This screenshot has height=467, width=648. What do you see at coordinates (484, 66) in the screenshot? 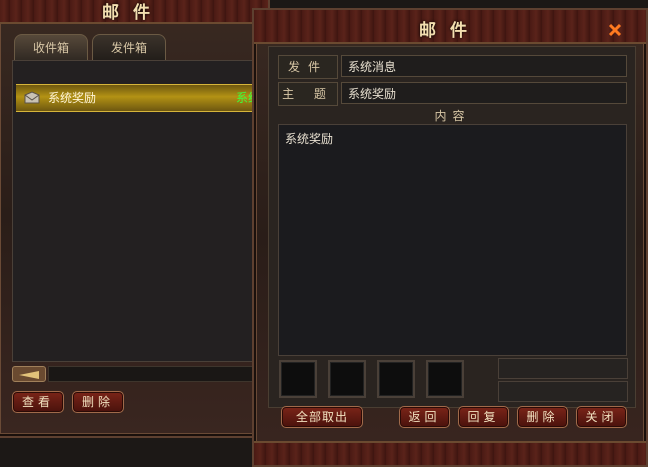
I see `sender-field: 系统消息` at bounding box center [484, 66].